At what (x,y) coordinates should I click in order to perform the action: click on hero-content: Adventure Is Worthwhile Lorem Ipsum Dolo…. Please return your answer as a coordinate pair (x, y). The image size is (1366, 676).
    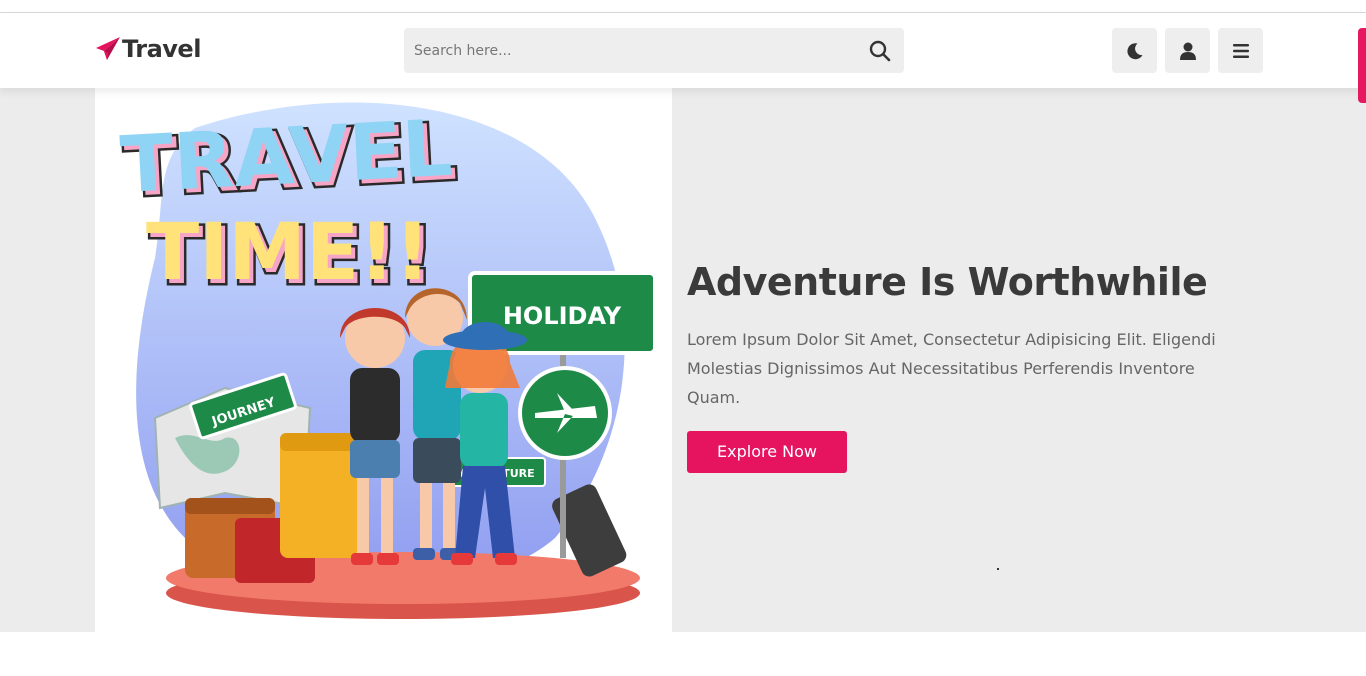
    Looking at the image, I should click on (977, 365).